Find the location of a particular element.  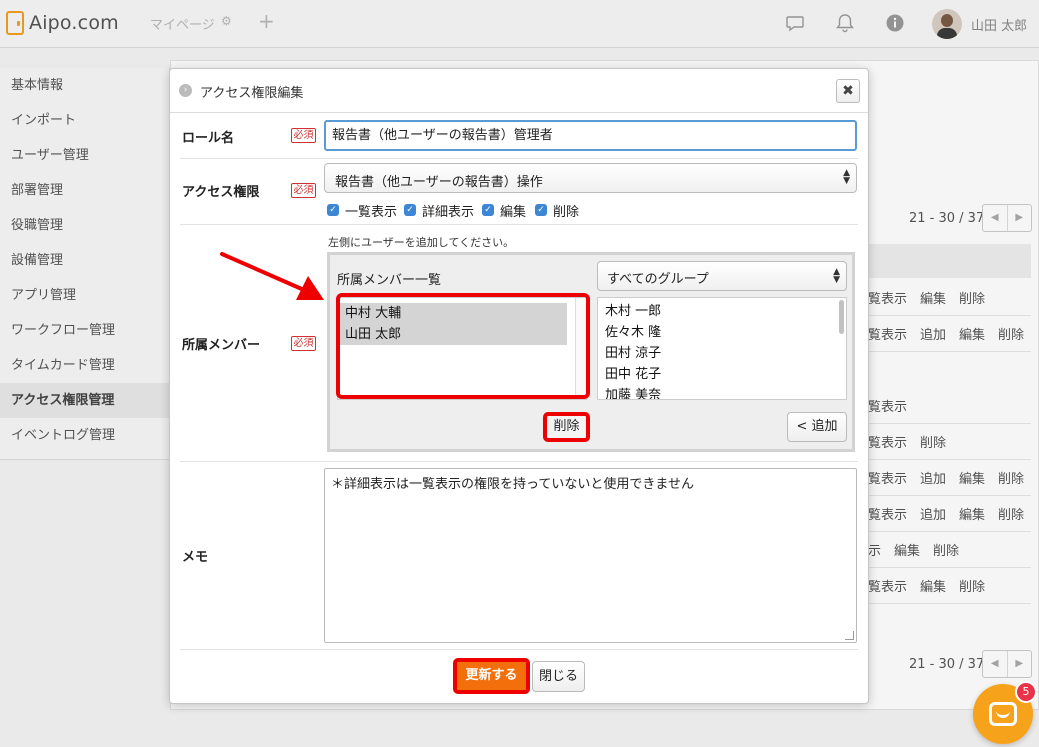

checkbox-label: 編集 is located at coordinates (513, 212).